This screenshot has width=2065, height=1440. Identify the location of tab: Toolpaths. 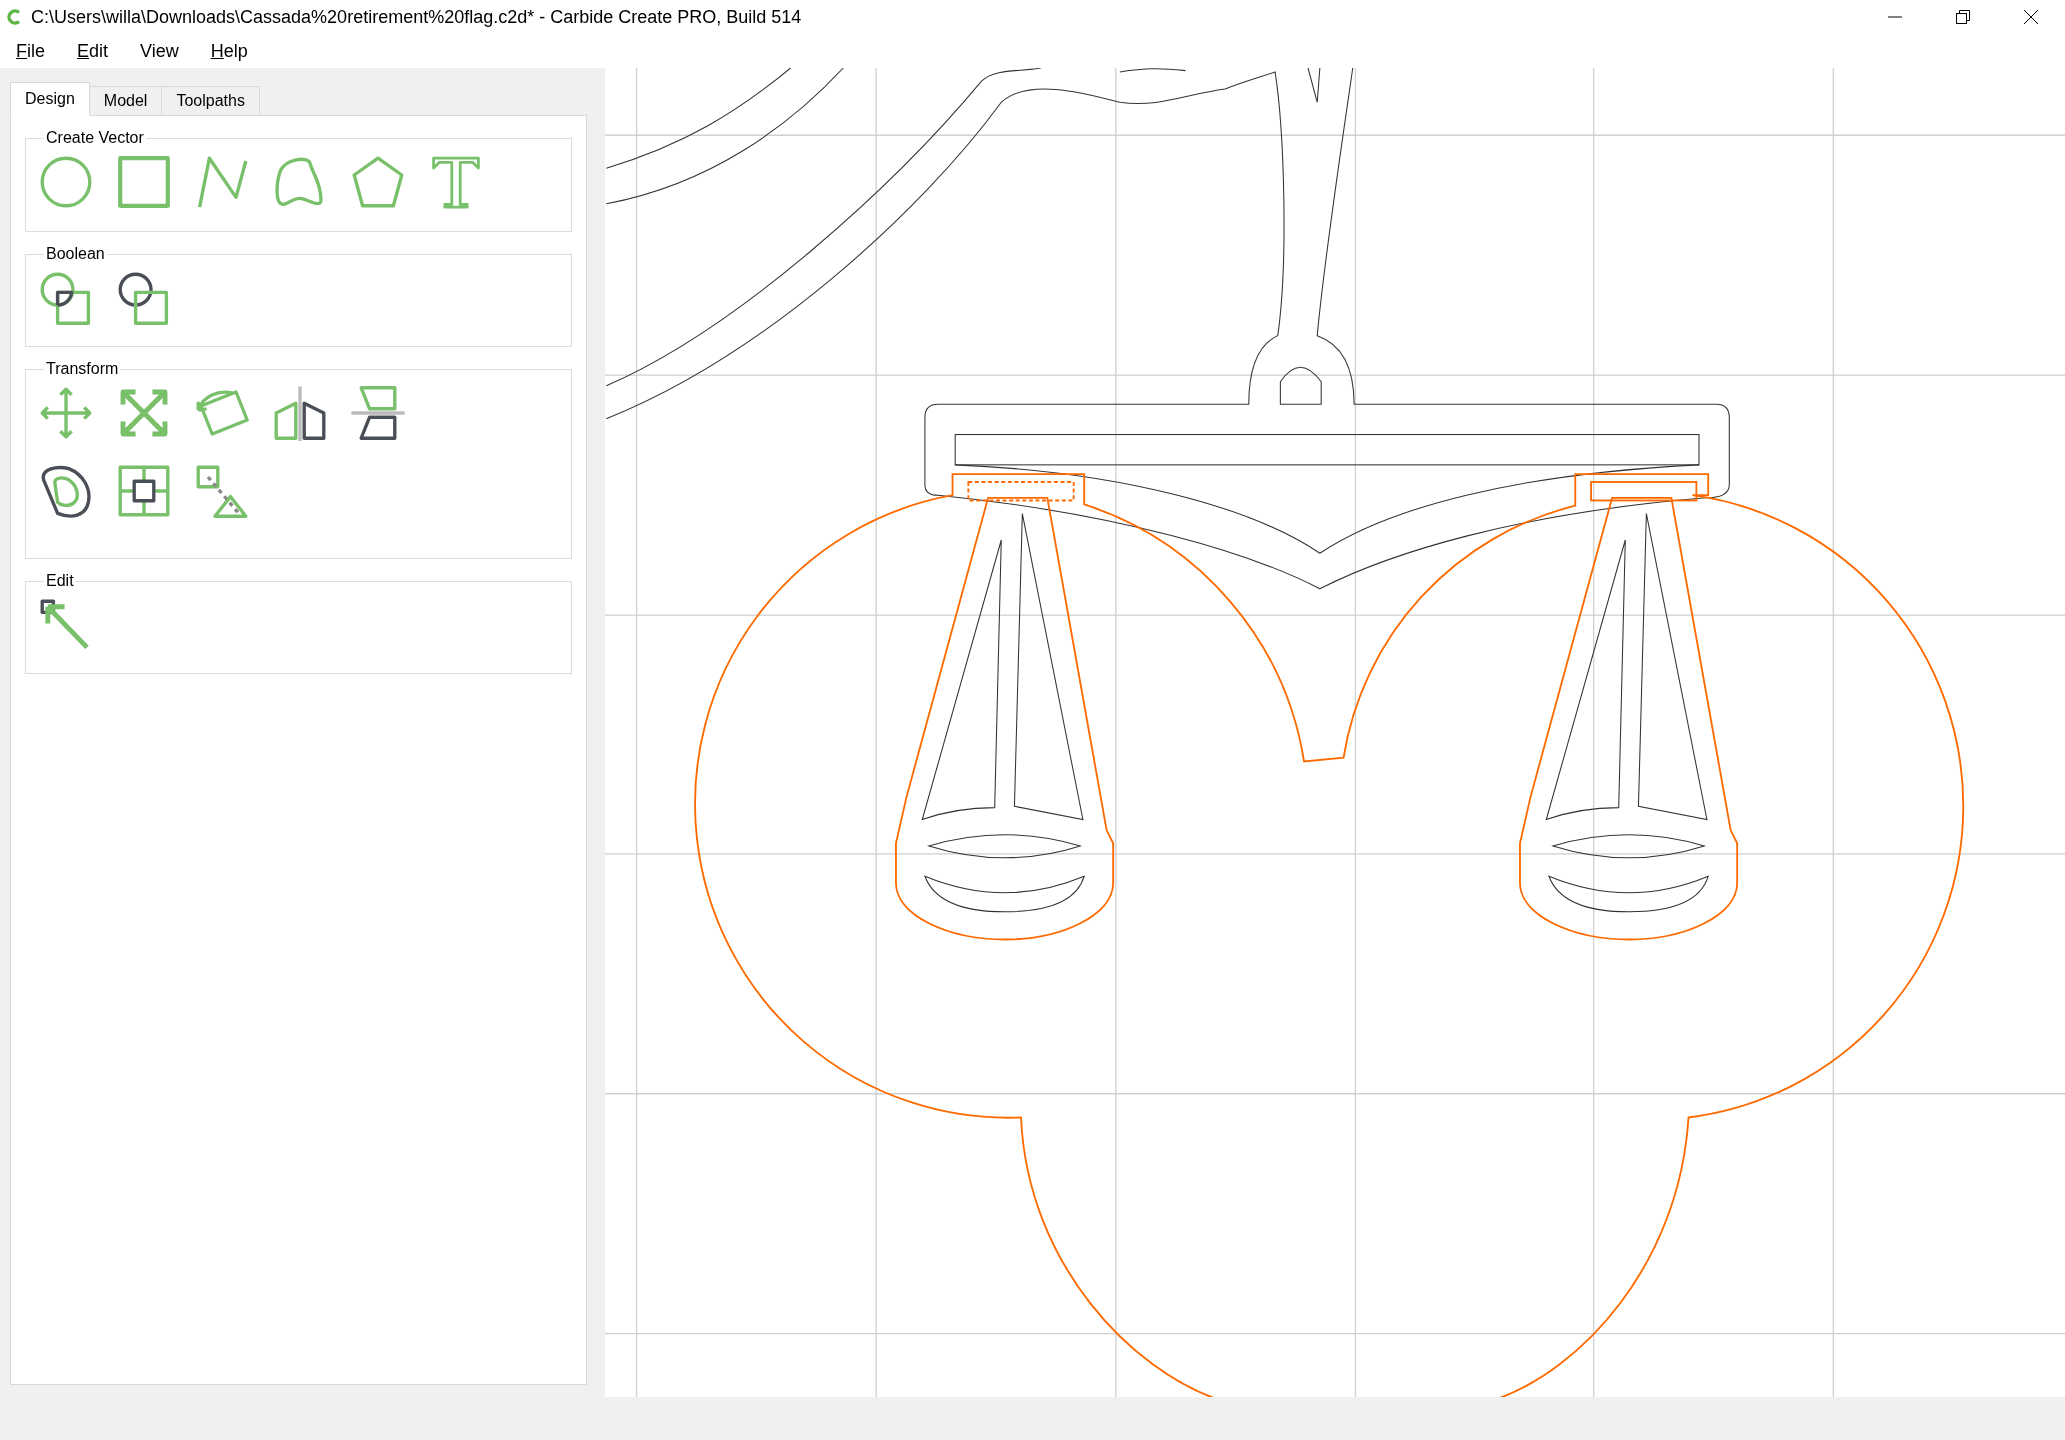
(210, 101).